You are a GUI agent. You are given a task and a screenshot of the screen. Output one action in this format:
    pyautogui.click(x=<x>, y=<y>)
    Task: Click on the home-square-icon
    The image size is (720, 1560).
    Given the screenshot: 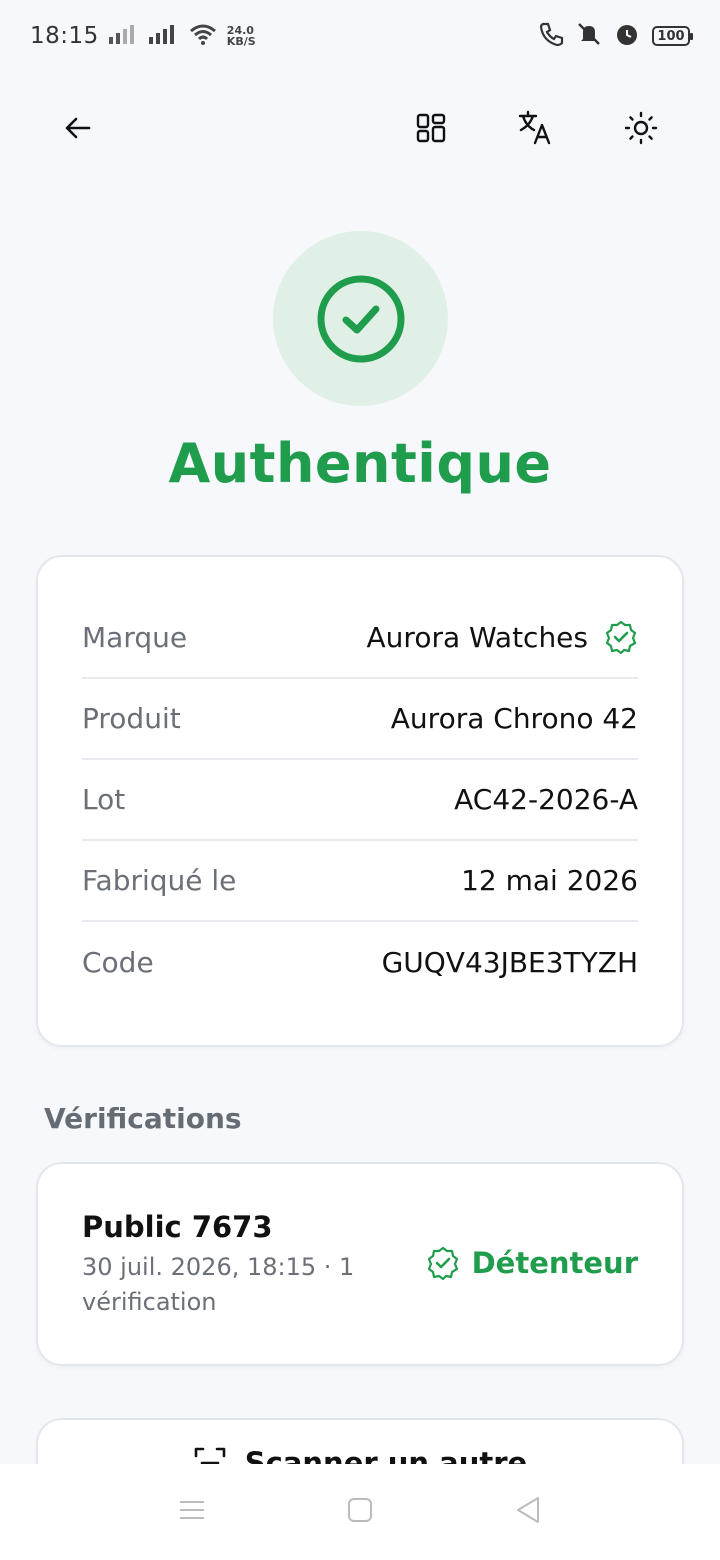 What is the action you would take?
    pyautogui.click(x=360, y=1510)
    